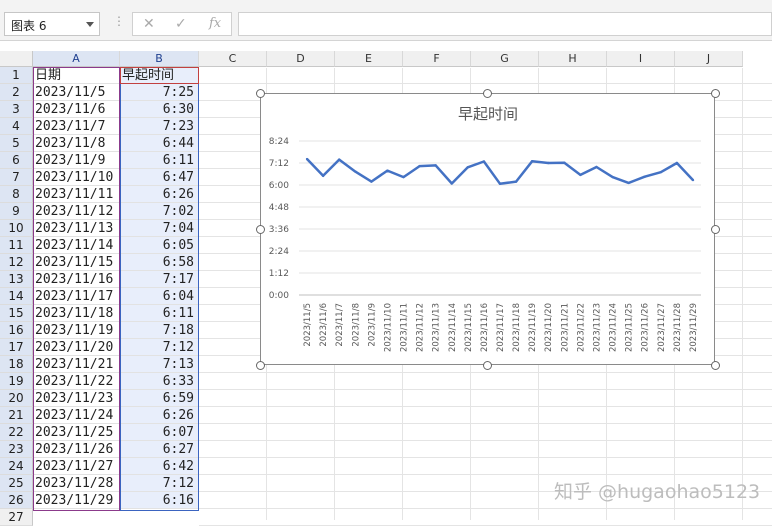 This screenshot has height=526, width=772. I want to click on row-header-19: 19, so click(16, 381).